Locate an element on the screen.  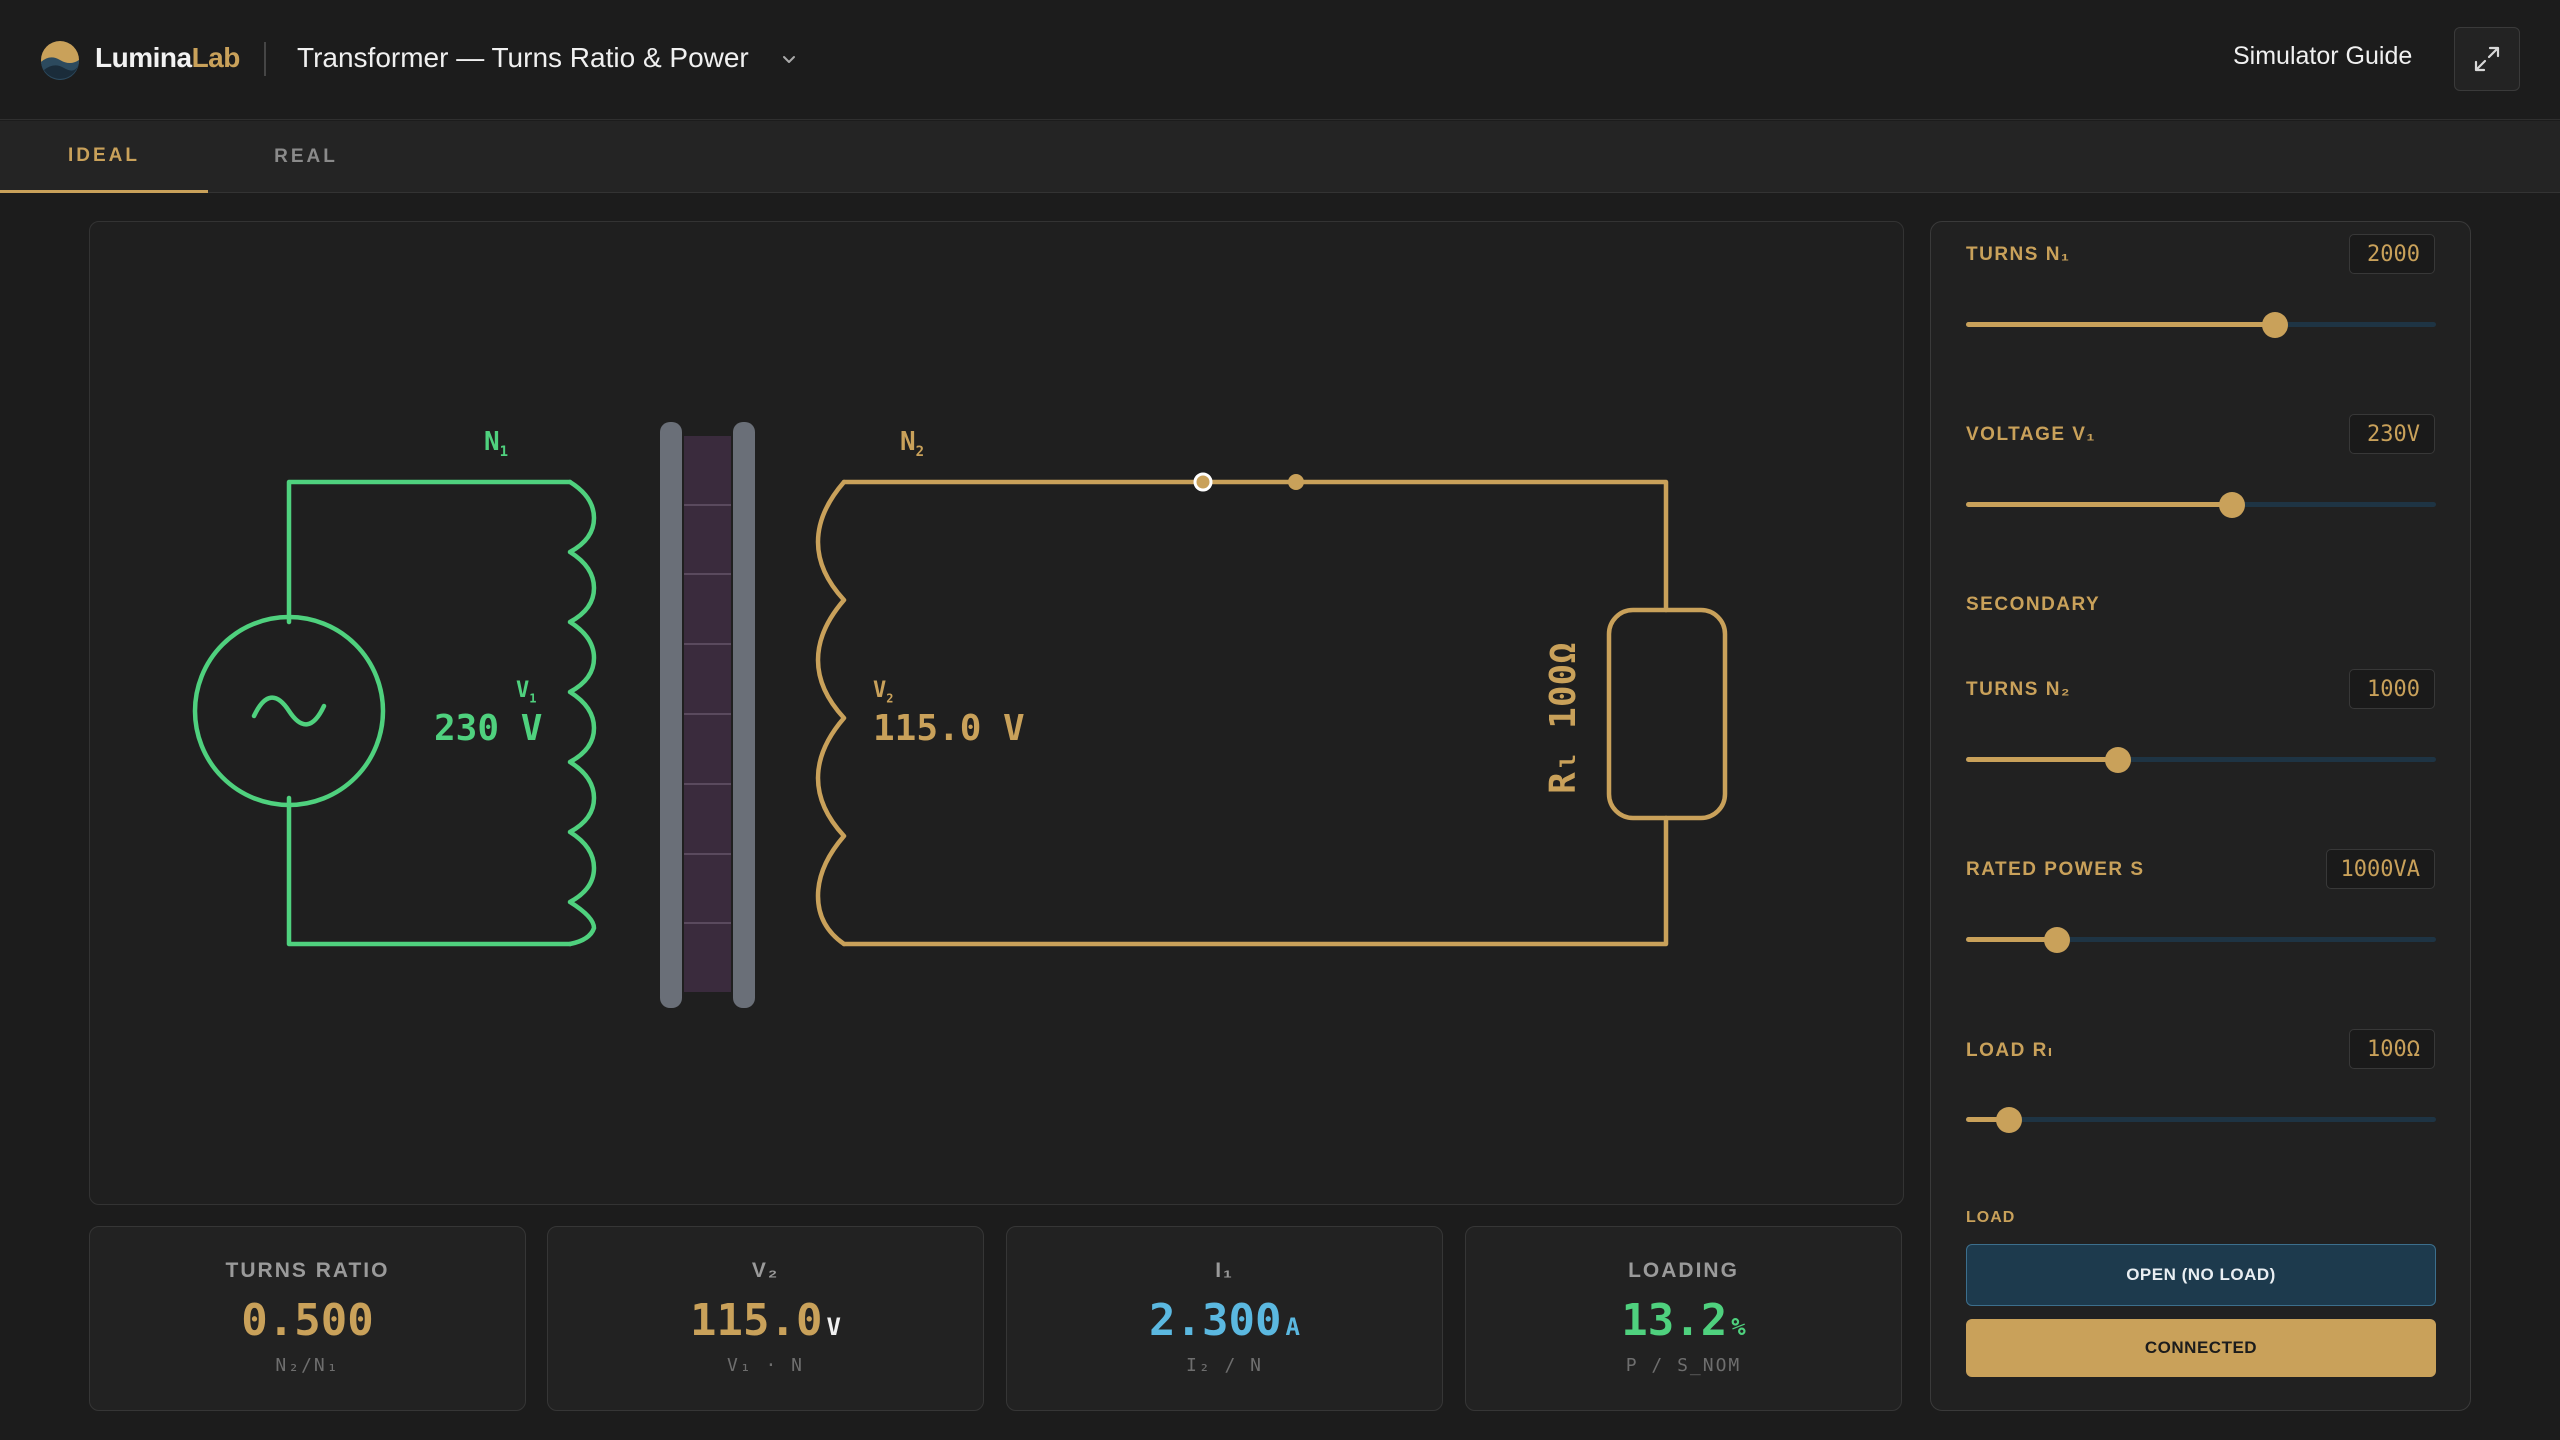
mode-tabs: IDEAL REAL is located at coordinates (1280, 157).